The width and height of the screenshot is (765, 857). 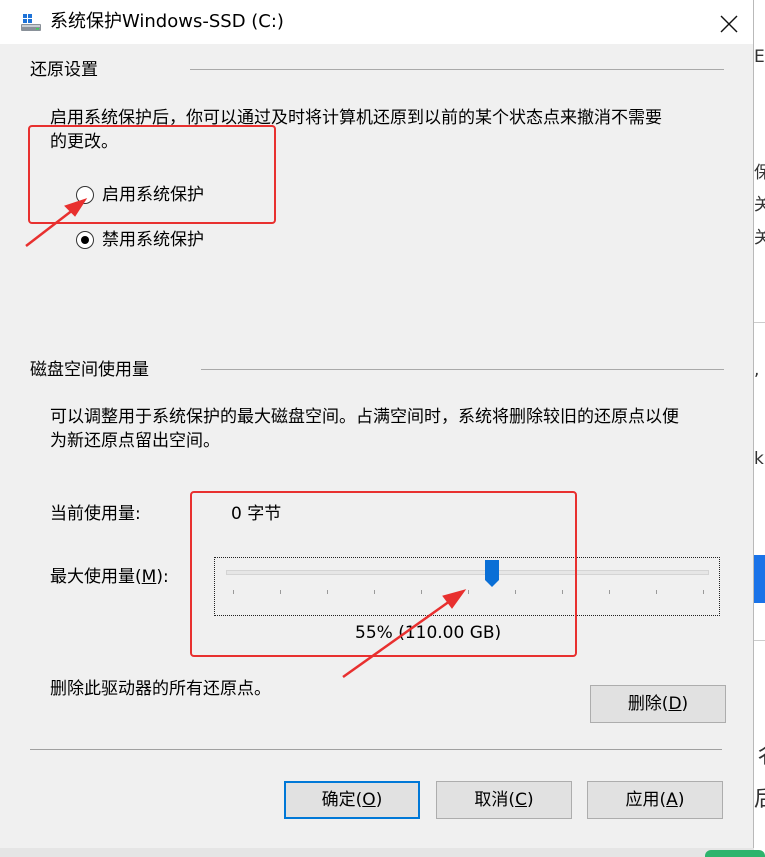 I want to click on background-text-fragment: 保, so click(x=759, y=173).